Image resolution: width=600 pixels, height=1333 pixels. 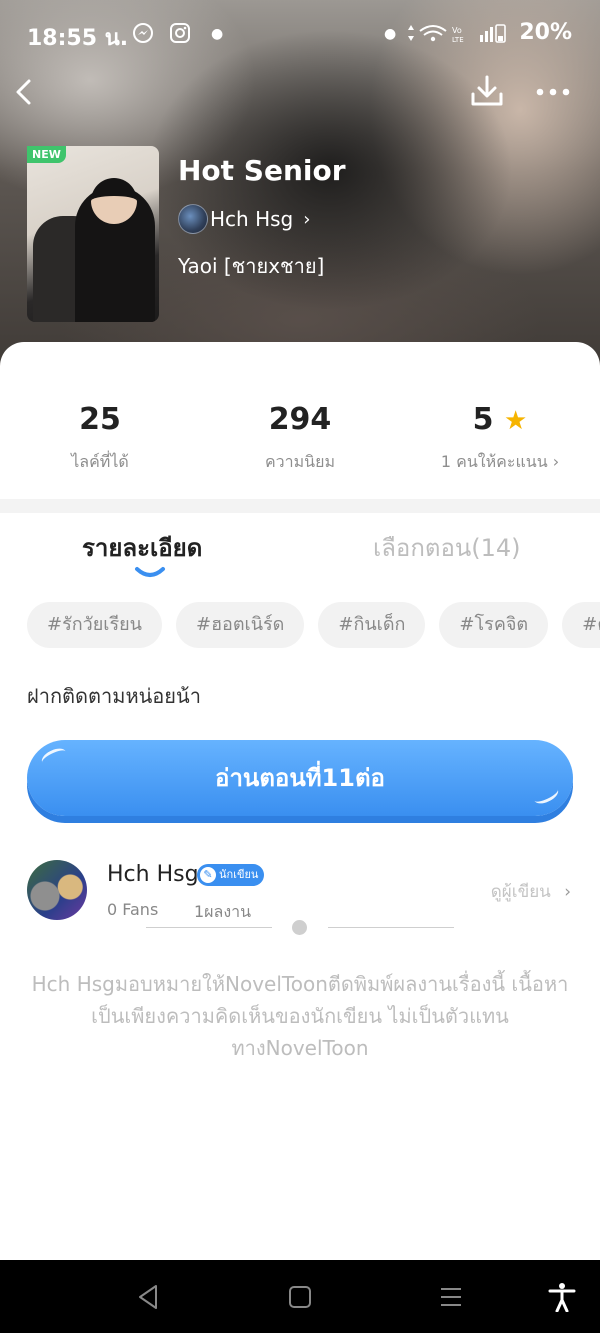 What do you see at coordinates (180, 35) in the screenshot?
I see `instagram-icon` at bounding box center [180, 35].